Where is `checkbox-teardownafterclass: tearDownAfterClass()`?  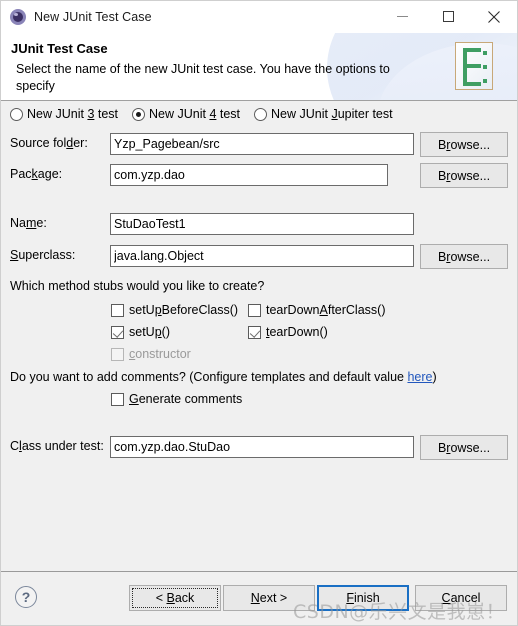
checkbox-teardownafterclass: tearDownAfterClass() is located at coordinates (317, 310).